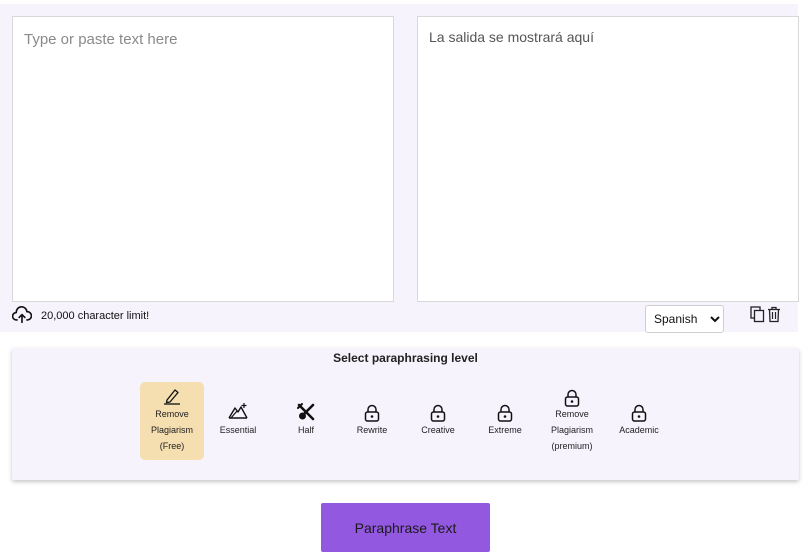  Describe the element at coordinates (639, 430) in the screenshot. I see `level-label: Academic` at that location.